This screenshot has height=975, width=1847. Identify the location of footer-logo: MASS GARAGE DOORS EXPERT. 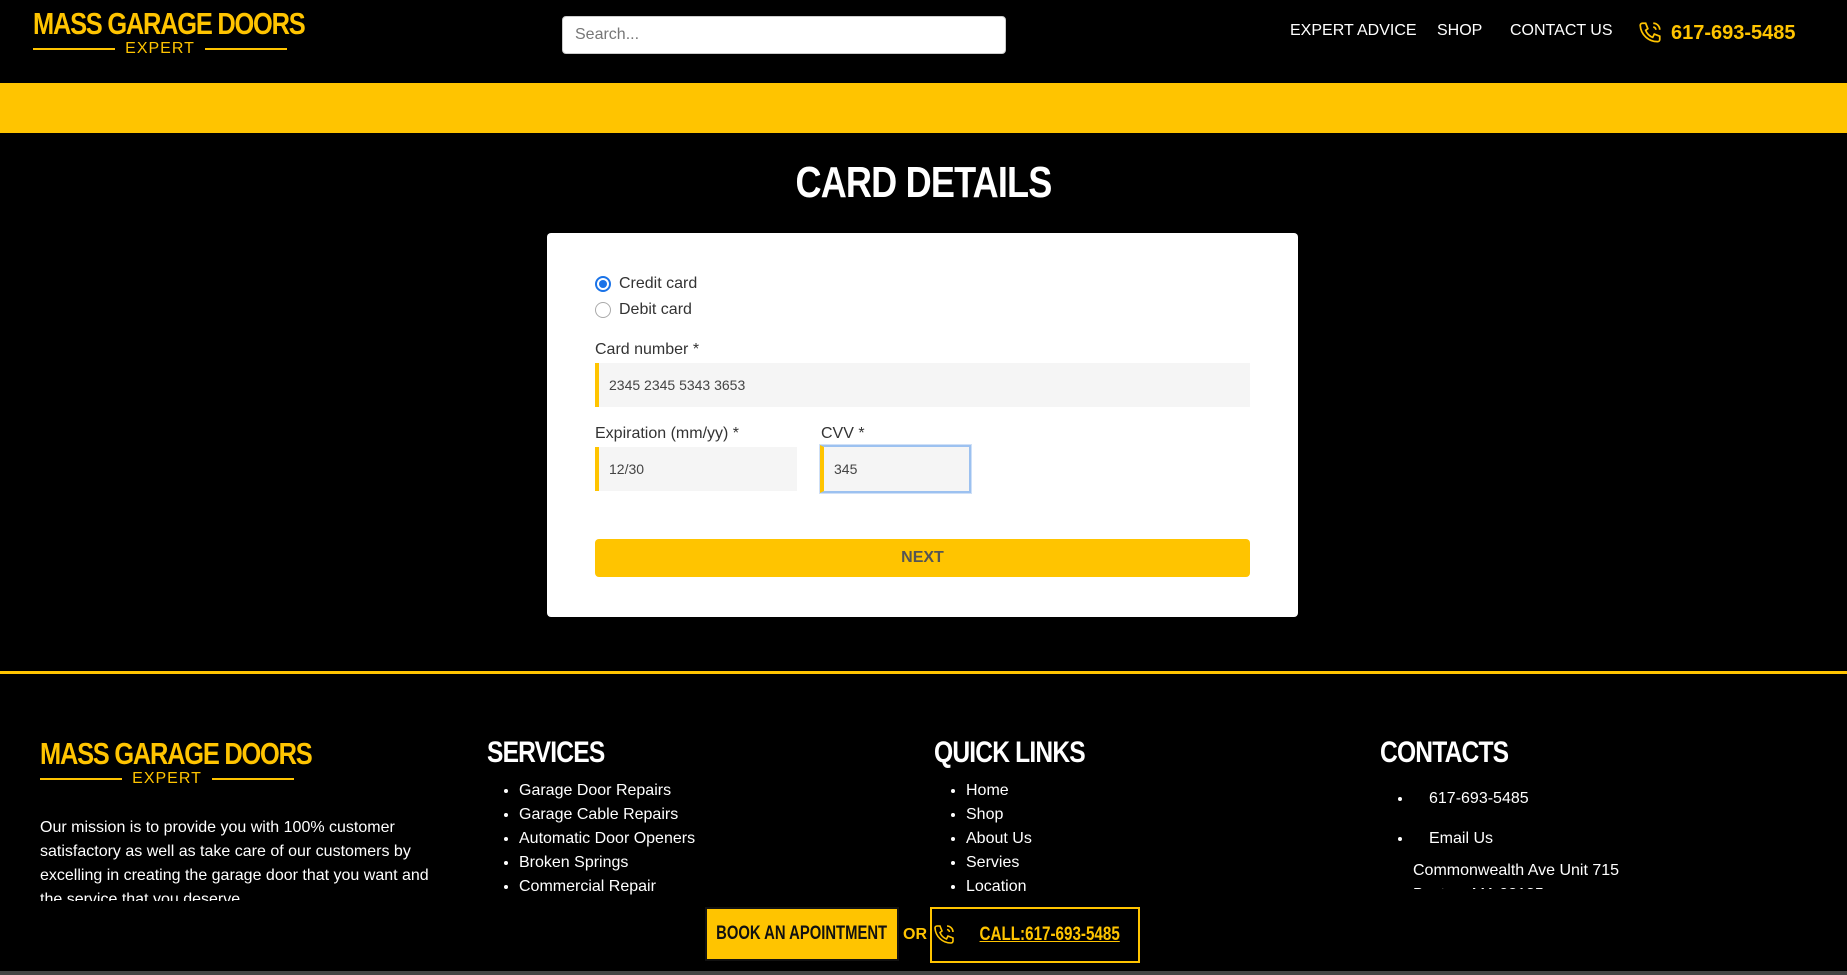
(176, 761).